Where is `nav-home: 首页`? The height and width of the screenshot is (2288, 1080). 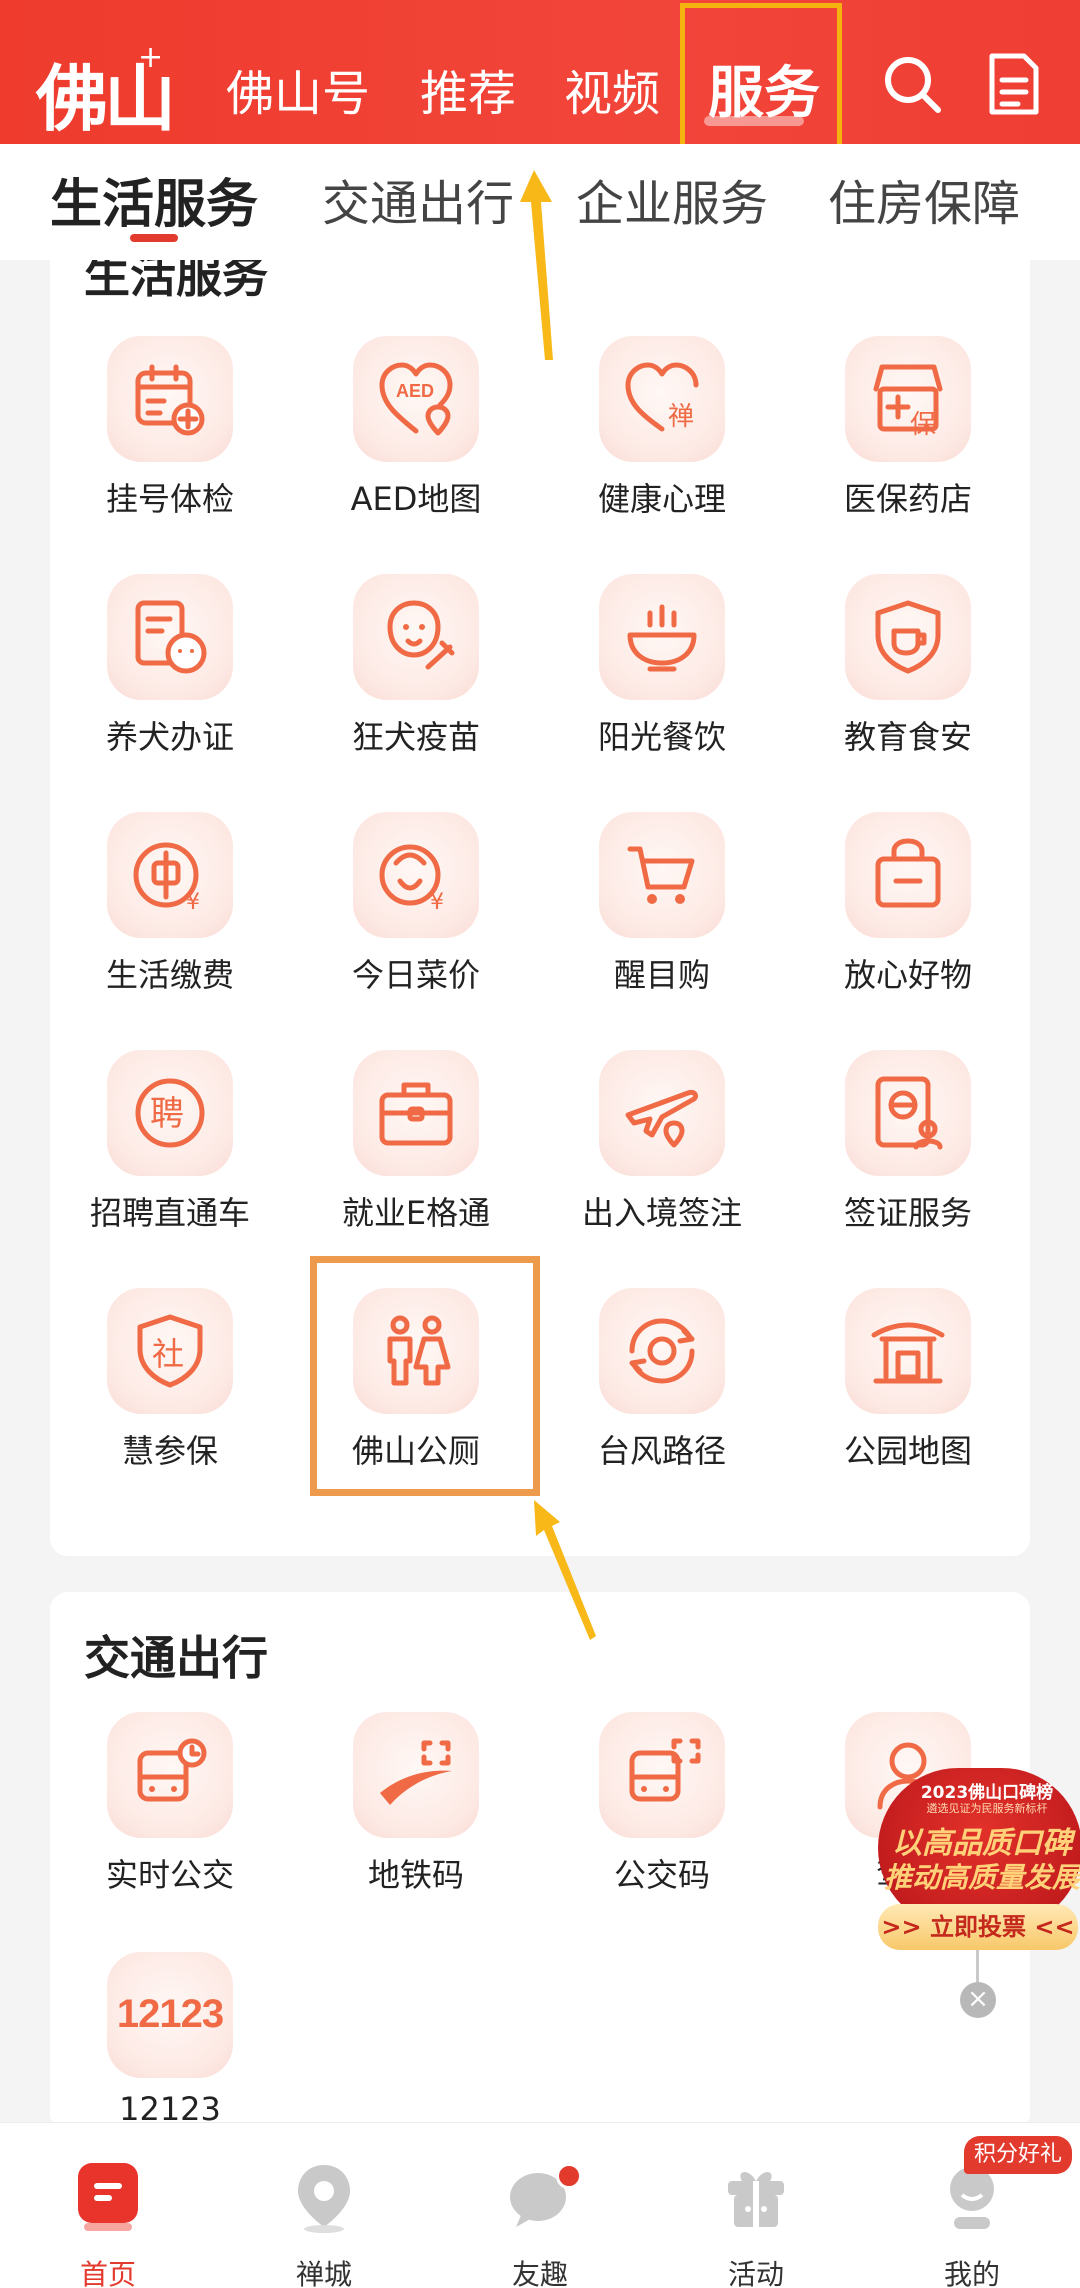
nav-home: 首页 is located at coordinates (108, 2205).